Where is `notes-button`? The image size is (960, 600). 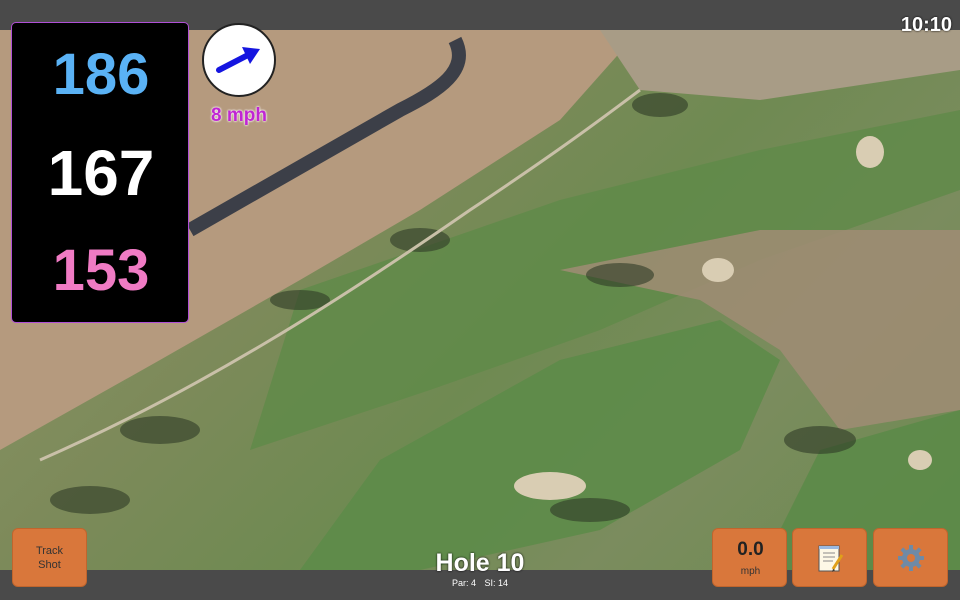 notes-button is located at coordinates (829, 557).